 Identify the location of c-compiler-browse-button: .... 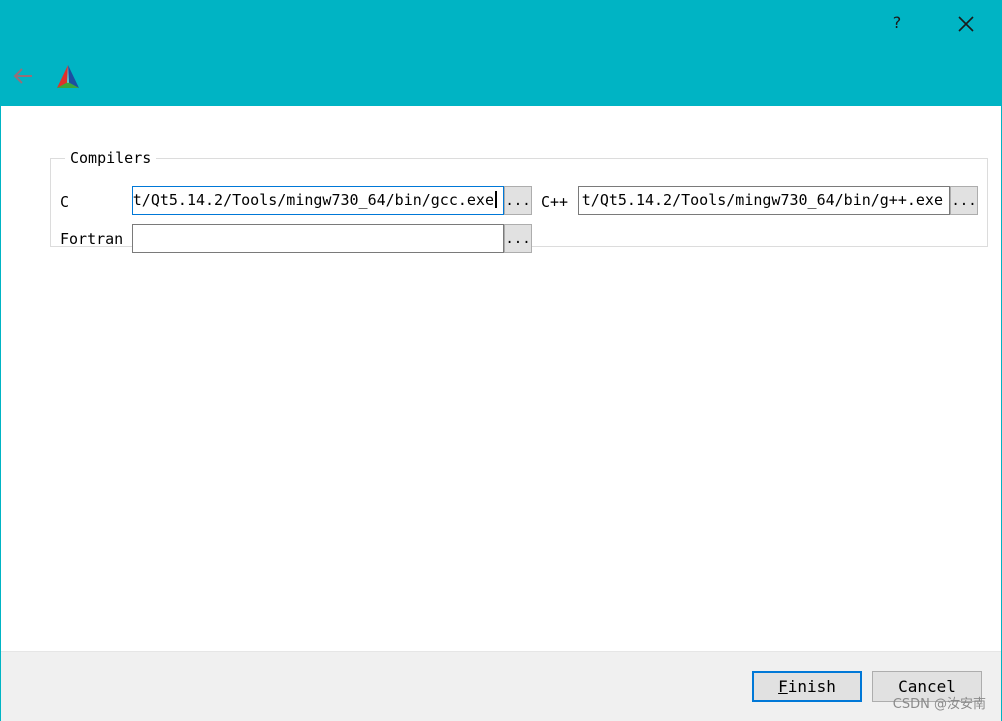
(518, 200).